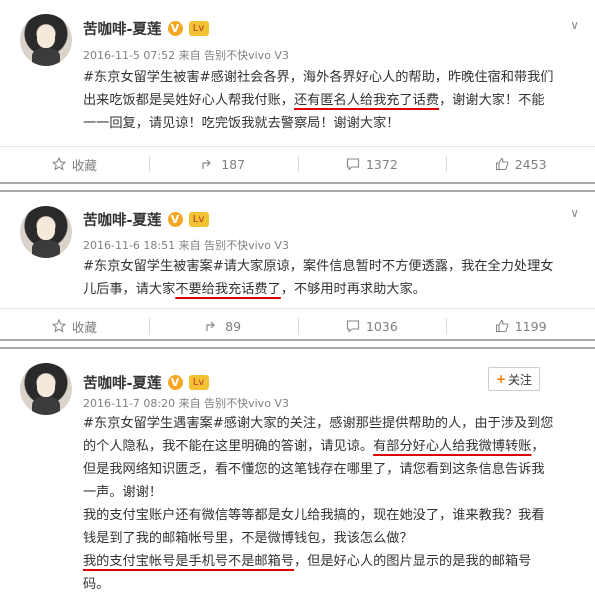 The height and width of the screenshot is (611, 595). Describe the element at coordinates (372, 164) in the screenshot. I see `comment-button: 1372` at that location.